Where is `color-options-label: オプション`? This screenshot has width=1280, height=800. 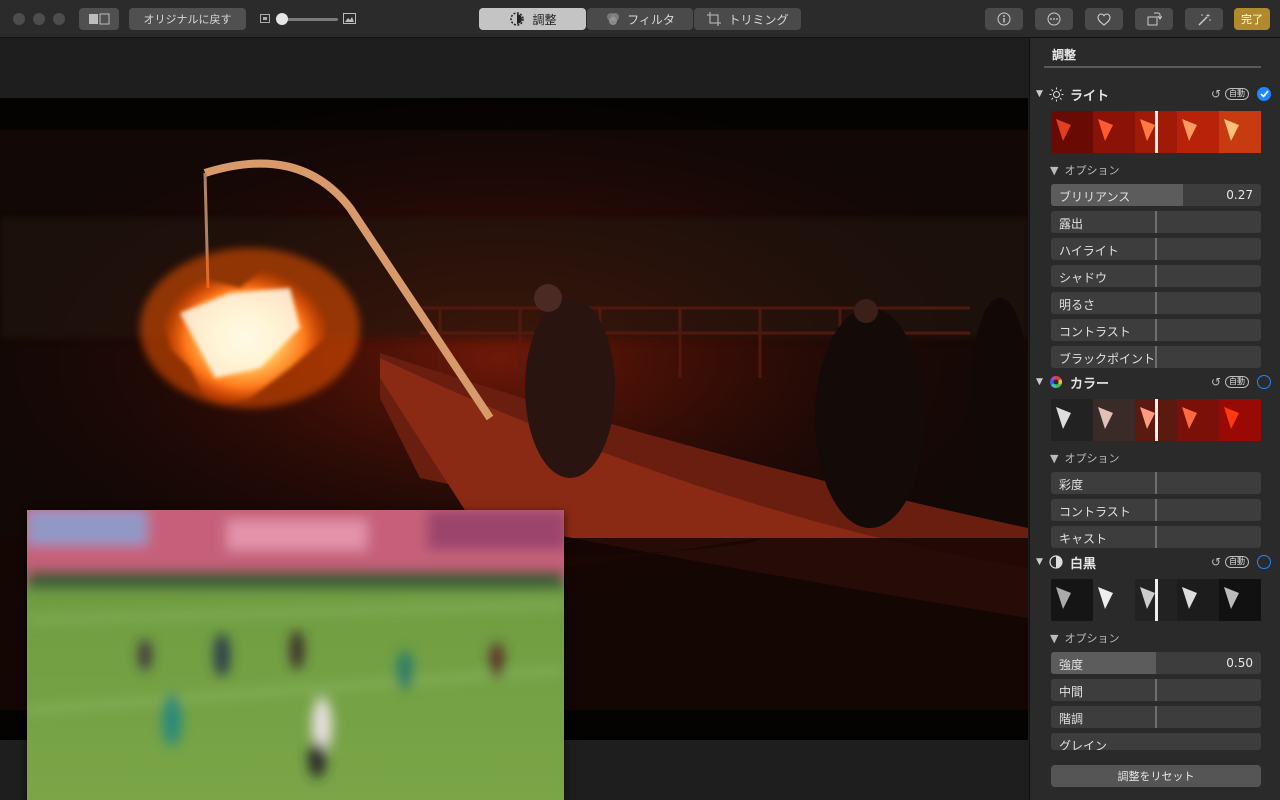 color-options-label: オプション is located at coordinates (1092, 458).